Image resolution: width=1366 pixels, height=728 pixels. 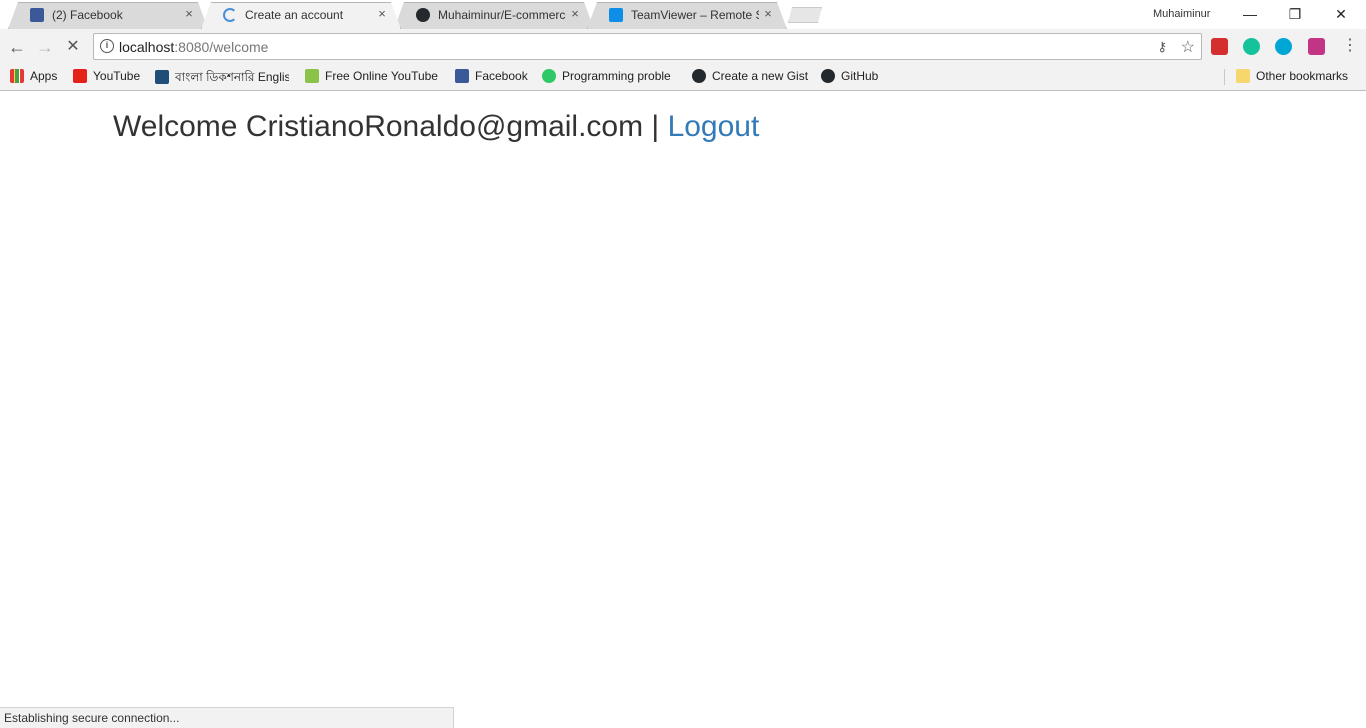 I want to click on tab-facebook: (2) Facebook ×, so click(x=108, y=15).